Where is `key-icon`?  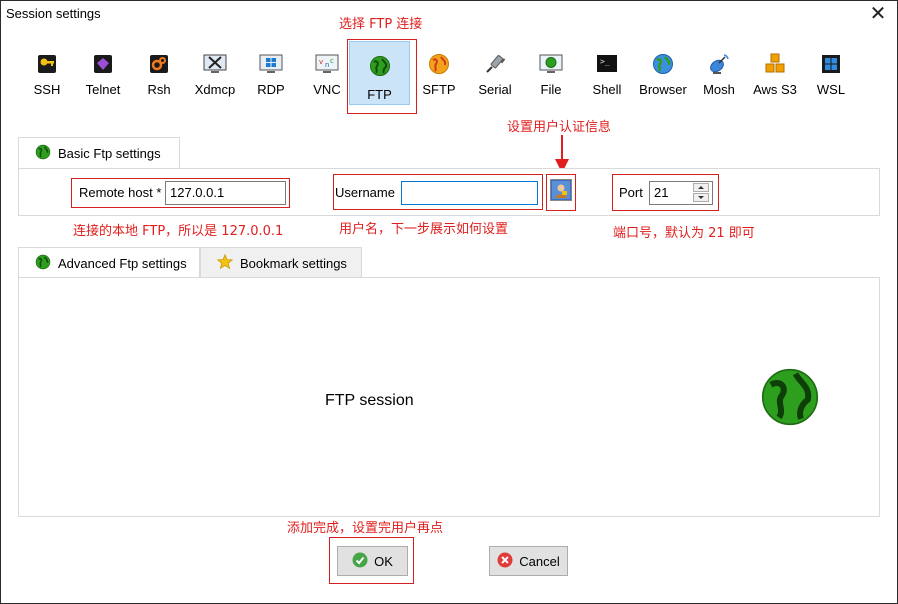 key-icon is located at coordinates (47, 64).